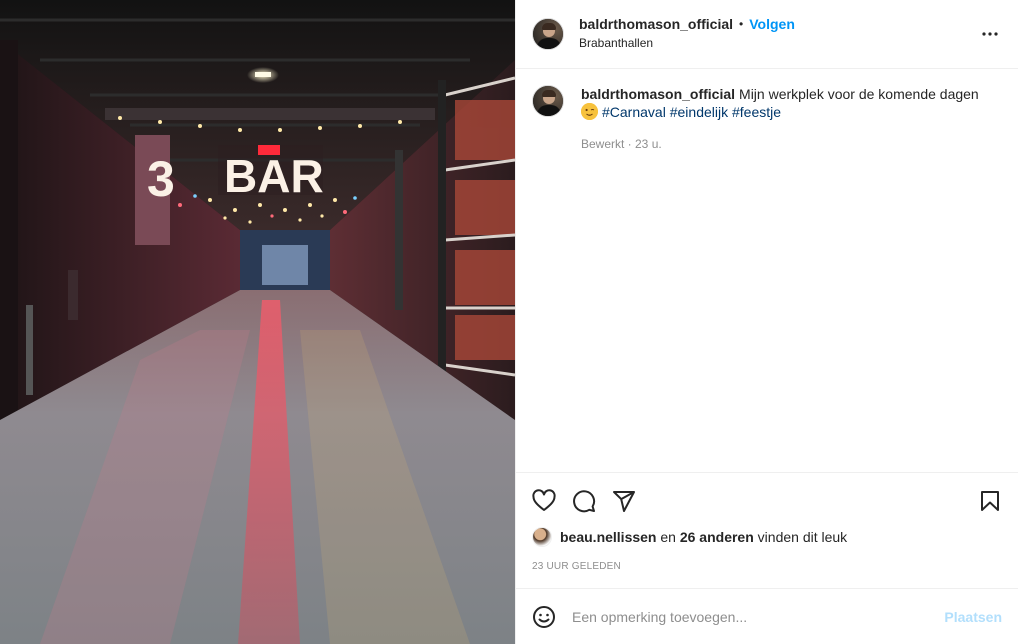 The height and width of the screenshot is (644, 1018). Describe the element at coordinates (772, 24) in the screenshot. I see `follow-button: Volgen` at that location.